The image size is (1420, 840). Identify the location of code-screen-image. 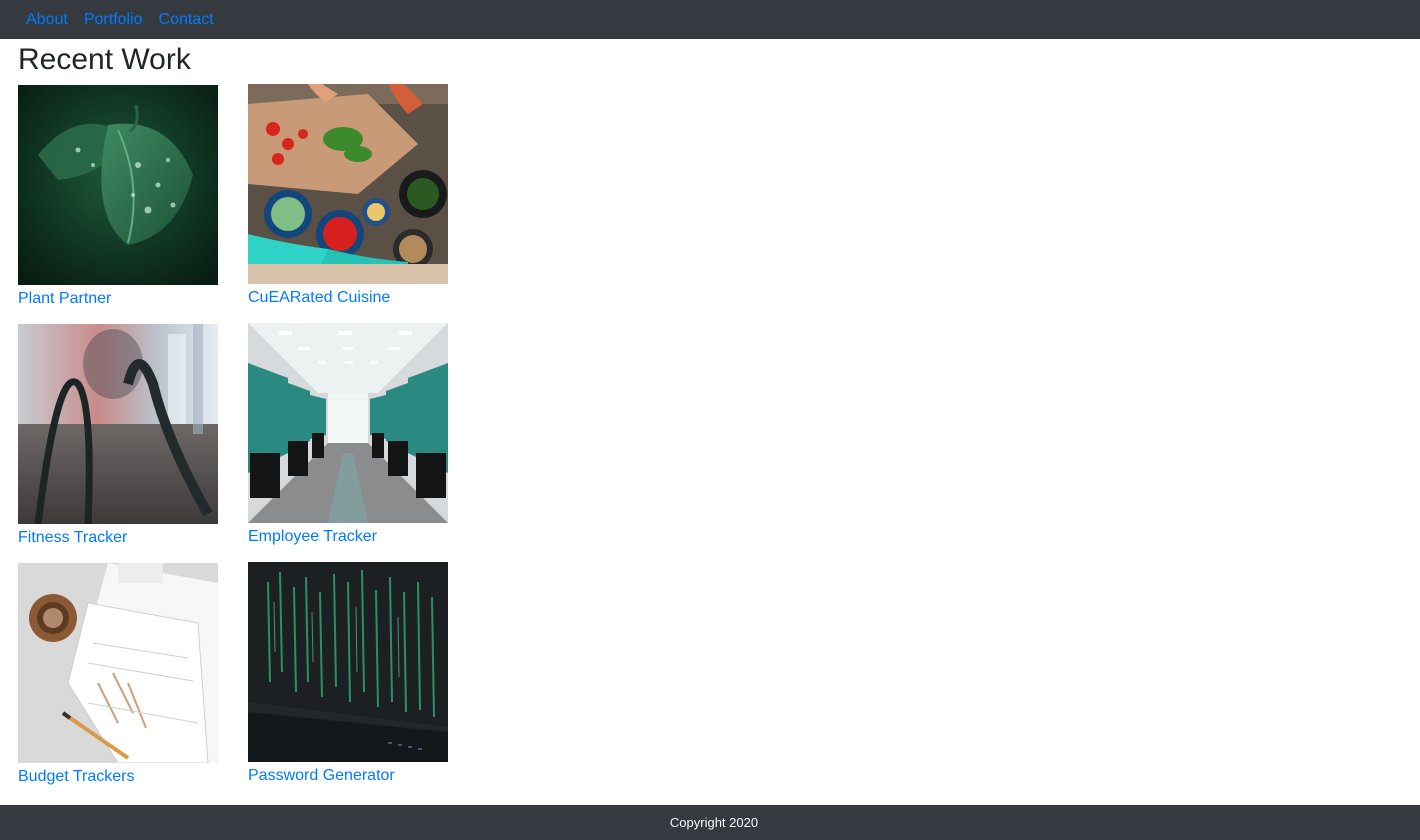
(348, 662).